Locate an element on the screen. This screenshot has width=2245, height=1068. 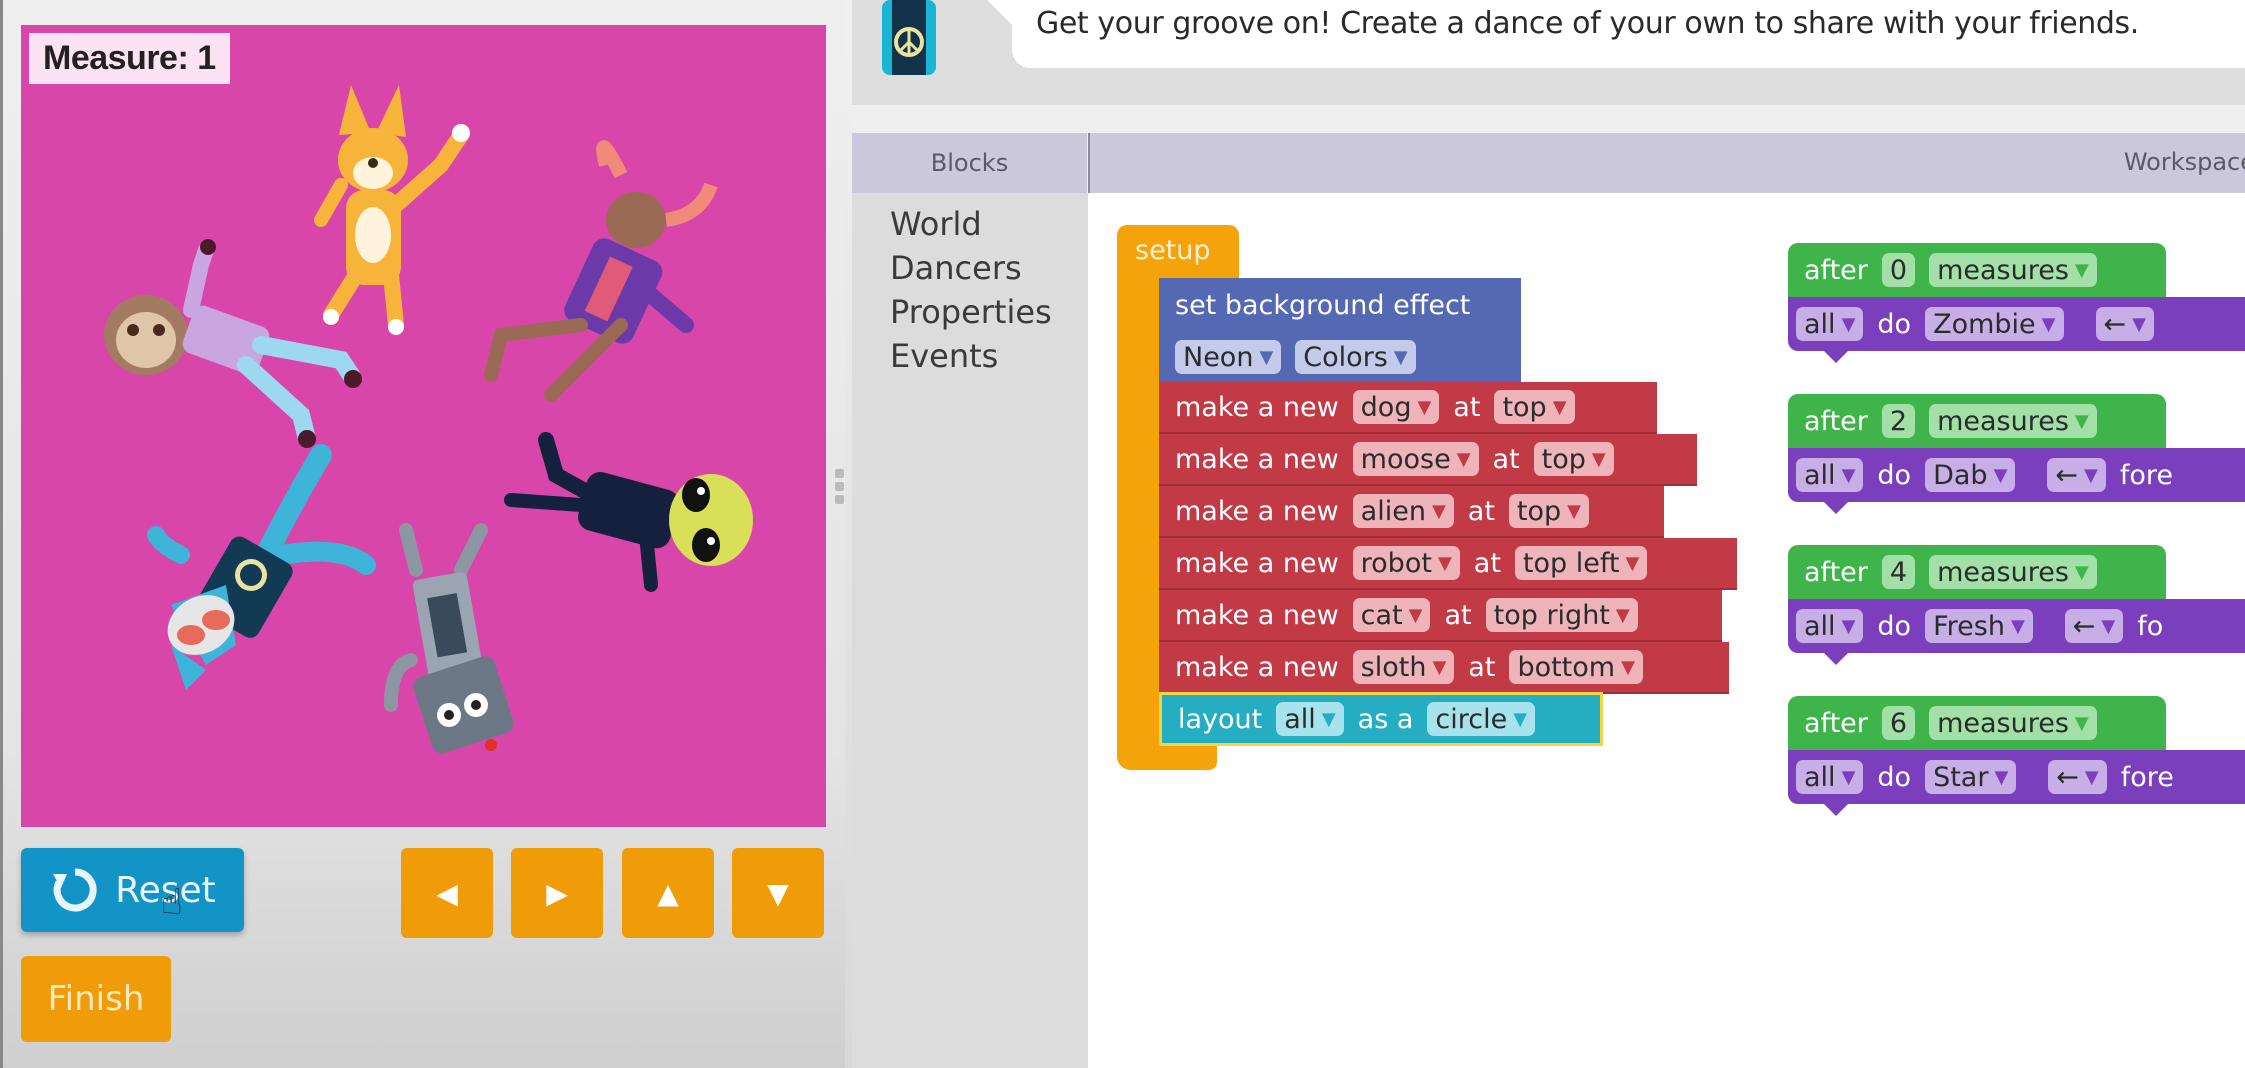
reset-button: Reset is located at coordinates (132, 890).